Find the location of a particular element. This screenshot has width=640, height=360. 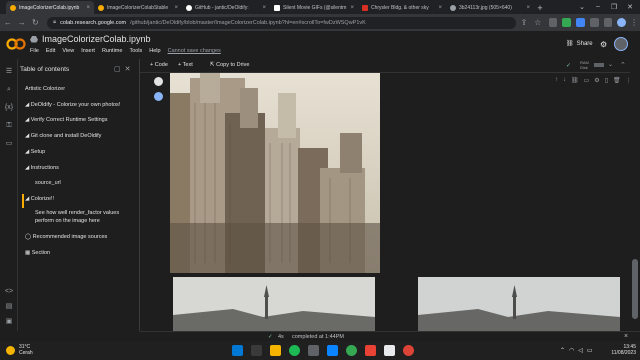

close-icon: ✕ is located at coordinates (128, 69).